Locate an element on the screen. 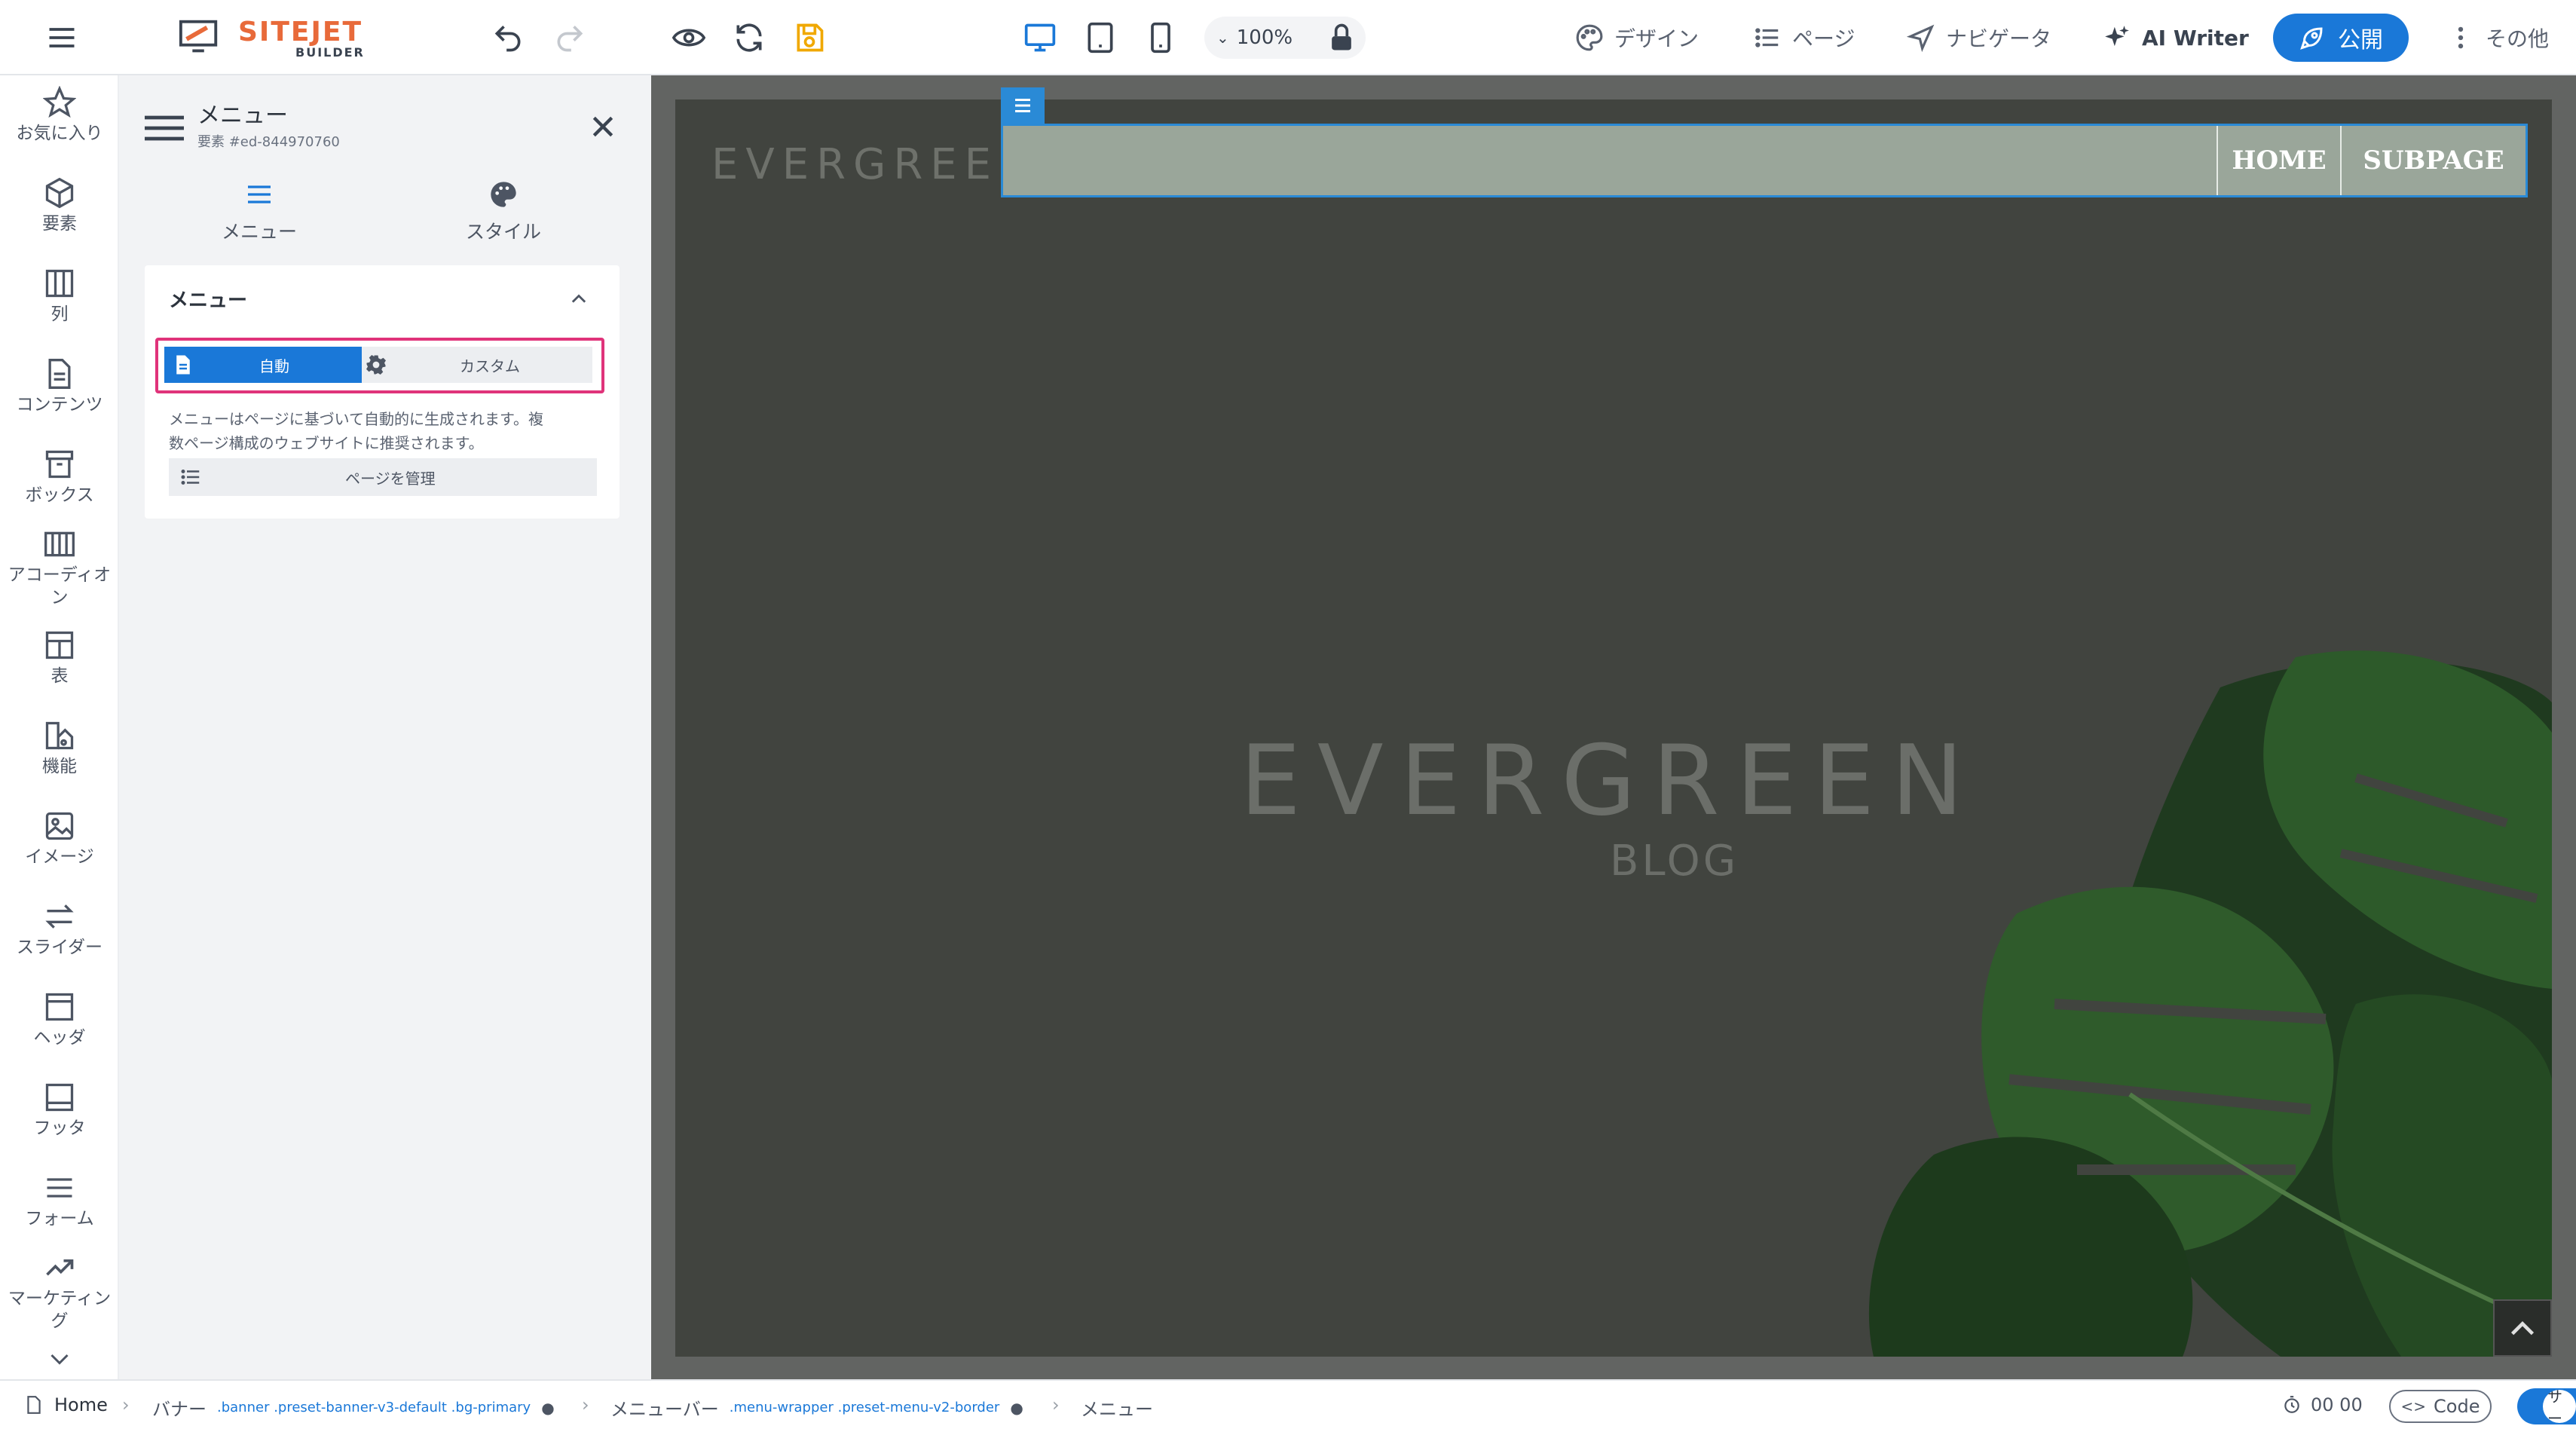 This screenshot has height=1429, width=2576. sidebar-item-footer: フッタ is located at coordinates (59, 1110).